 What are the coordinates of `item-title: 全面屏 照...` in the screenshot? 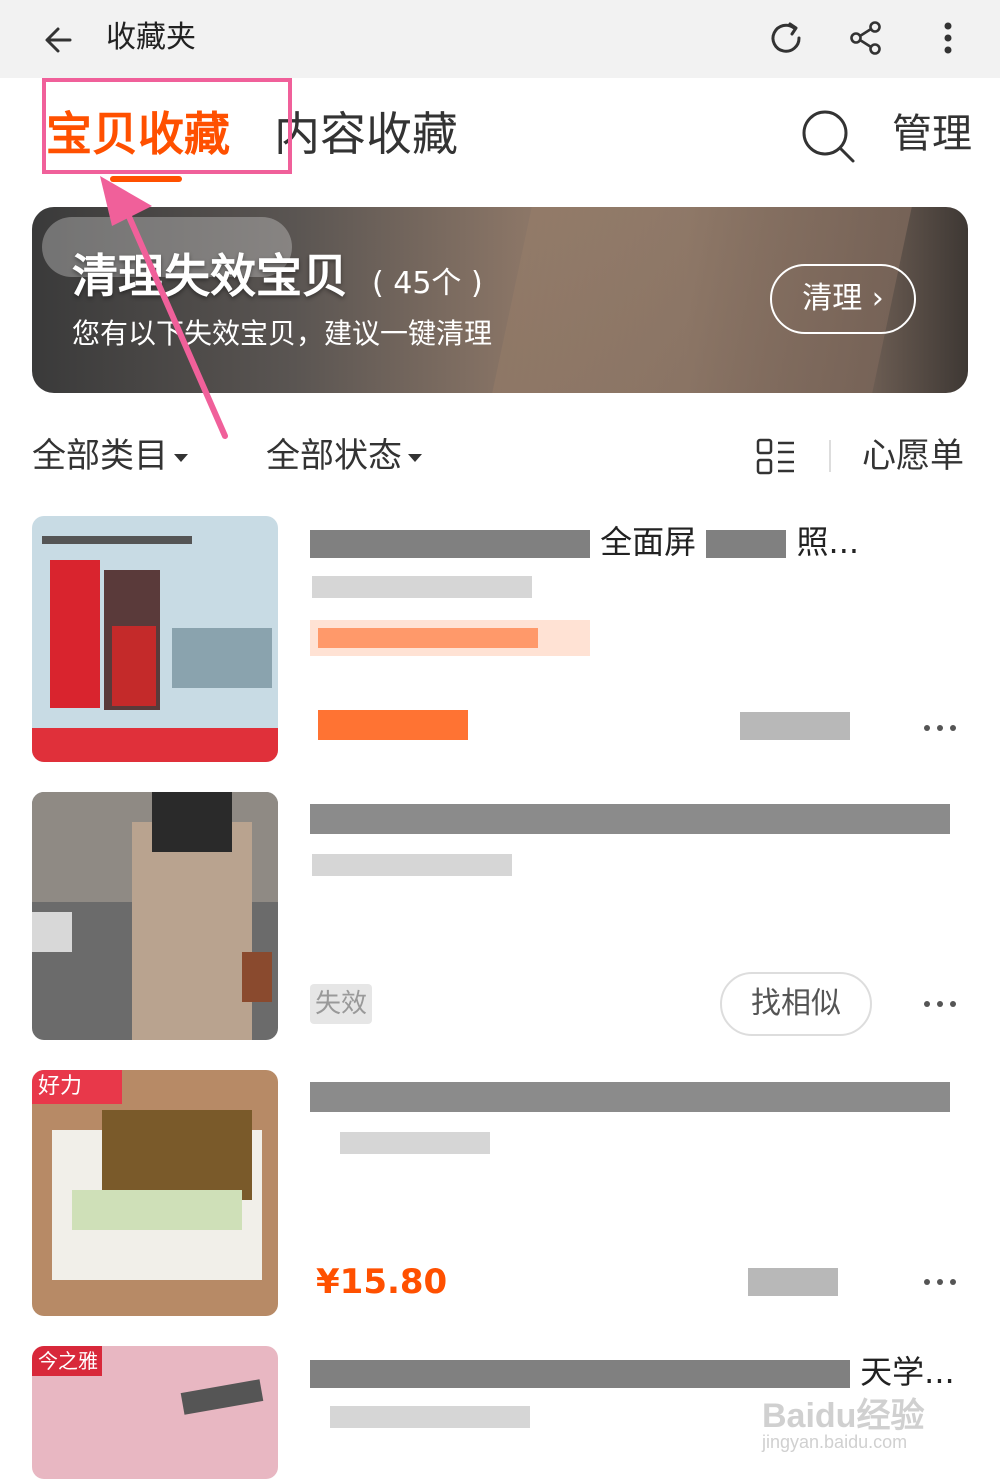 It's located at (645, 542).